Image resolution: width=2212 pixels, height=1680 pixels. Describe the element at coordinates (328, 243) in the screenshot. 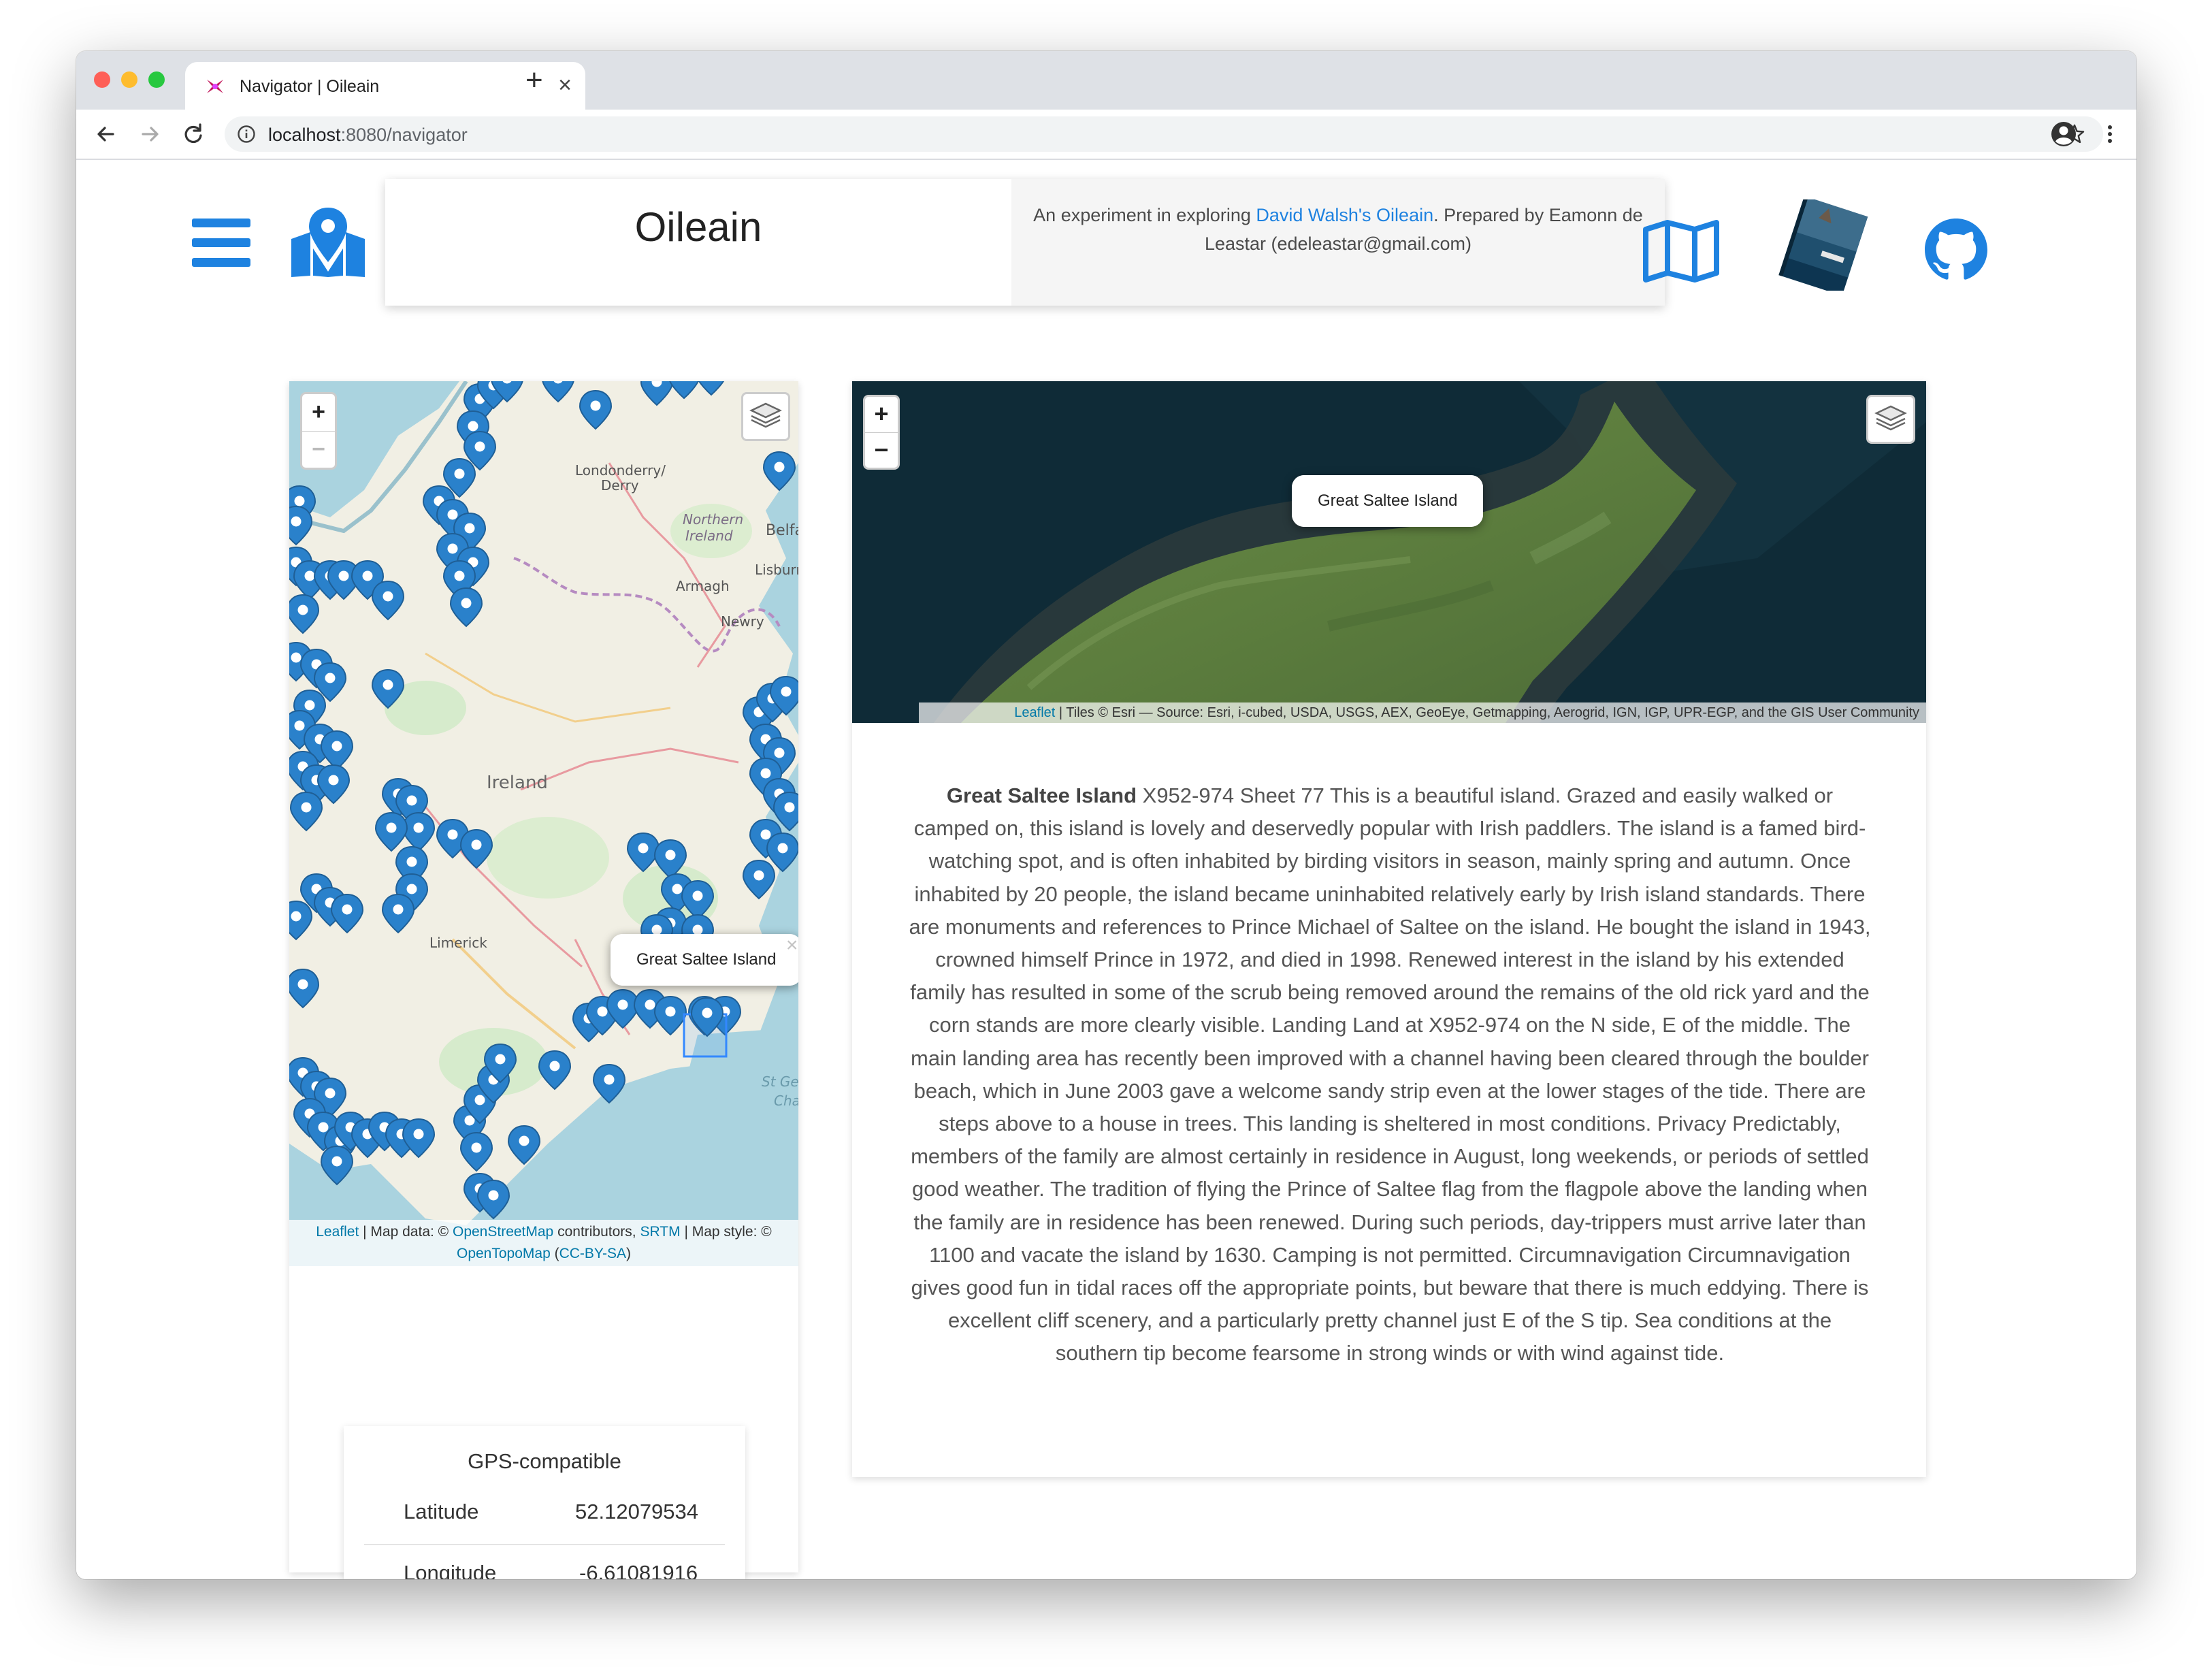

I see `map-marker-icon` at that location.